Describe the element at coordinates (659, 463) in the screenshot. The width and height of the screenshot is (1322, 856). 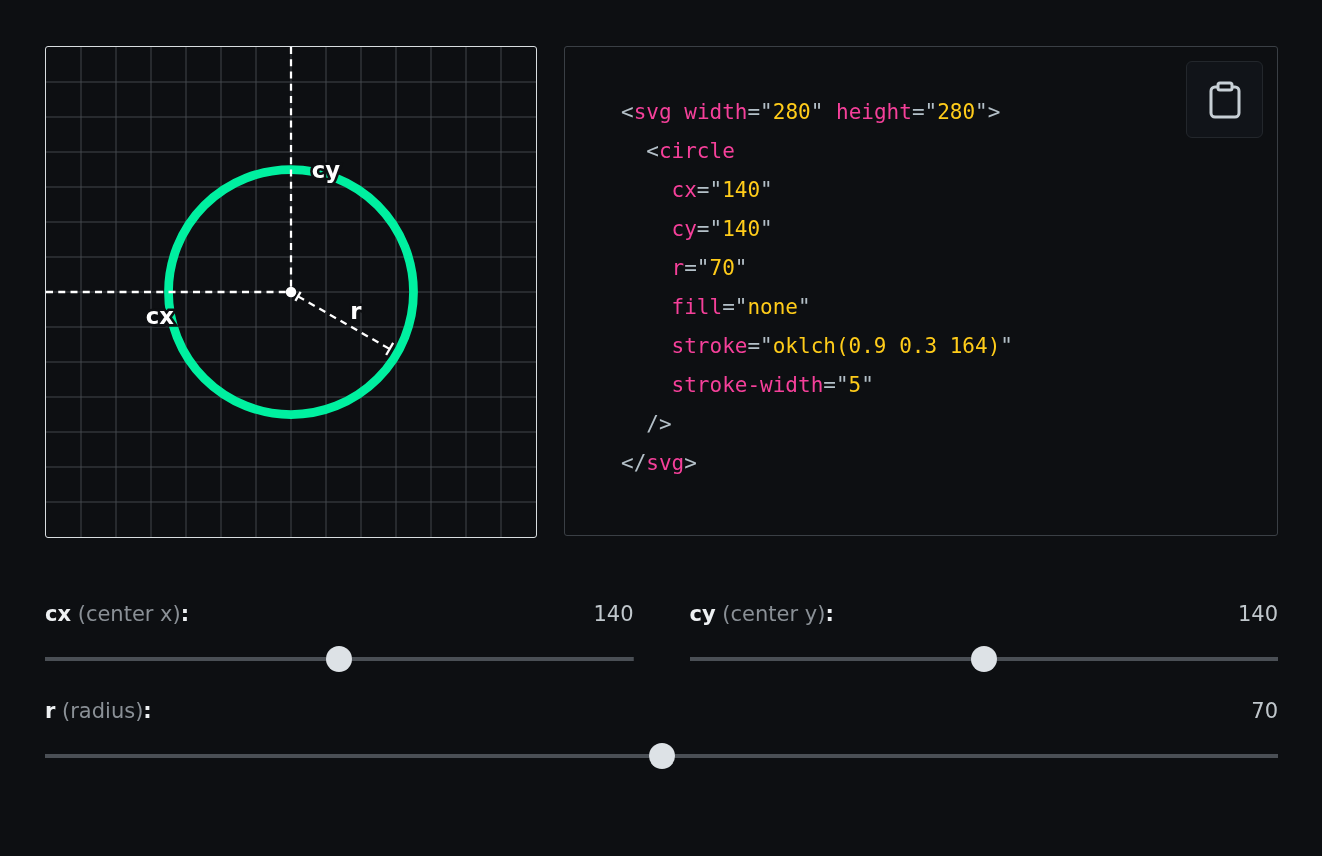
I see `code-line: </svg>` at that location.